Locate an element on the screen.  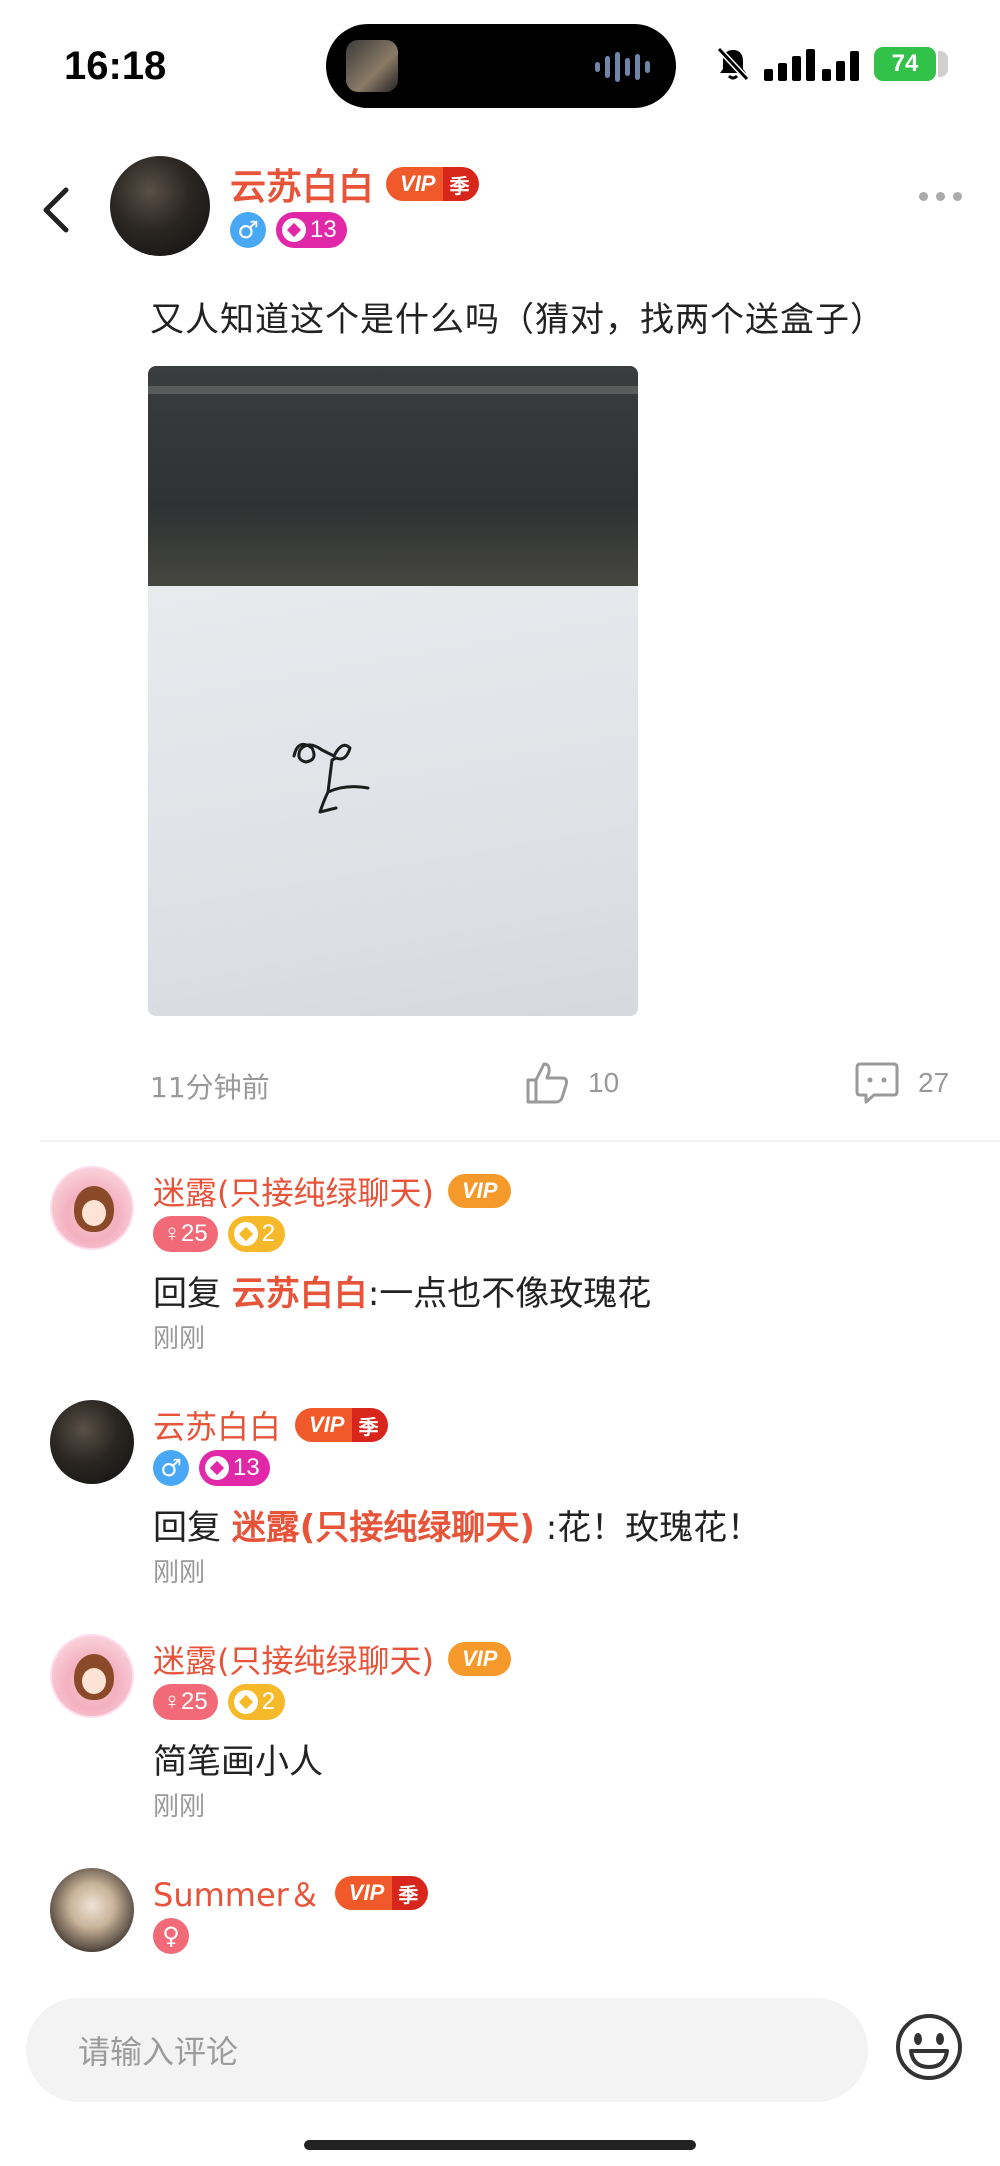
comment-body: :一点也不像玫瑰花 is located at coordinates (509, 1294).